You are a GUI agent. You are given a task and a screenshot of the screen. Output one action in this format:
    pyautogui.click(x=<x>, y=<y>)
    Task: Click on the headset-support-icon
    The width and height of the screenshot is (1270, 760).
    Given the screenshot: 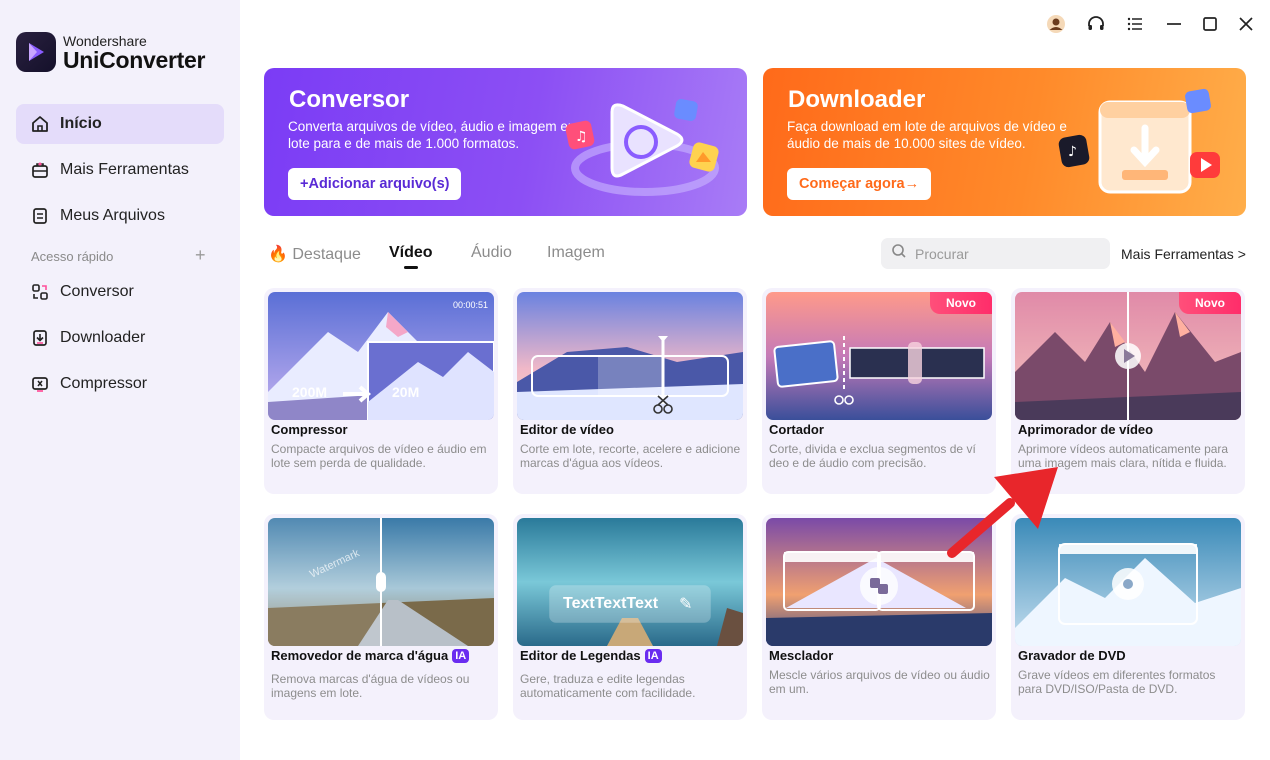 What is the action you would take?
    pyautogui.click(x=1096, y=24)
    